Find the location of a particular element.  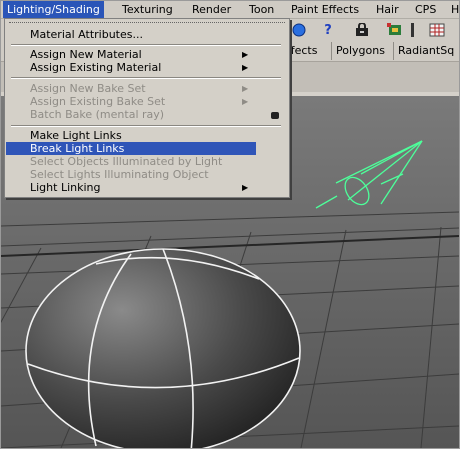

menu-overflow: H is located at coordinates (453, 9).